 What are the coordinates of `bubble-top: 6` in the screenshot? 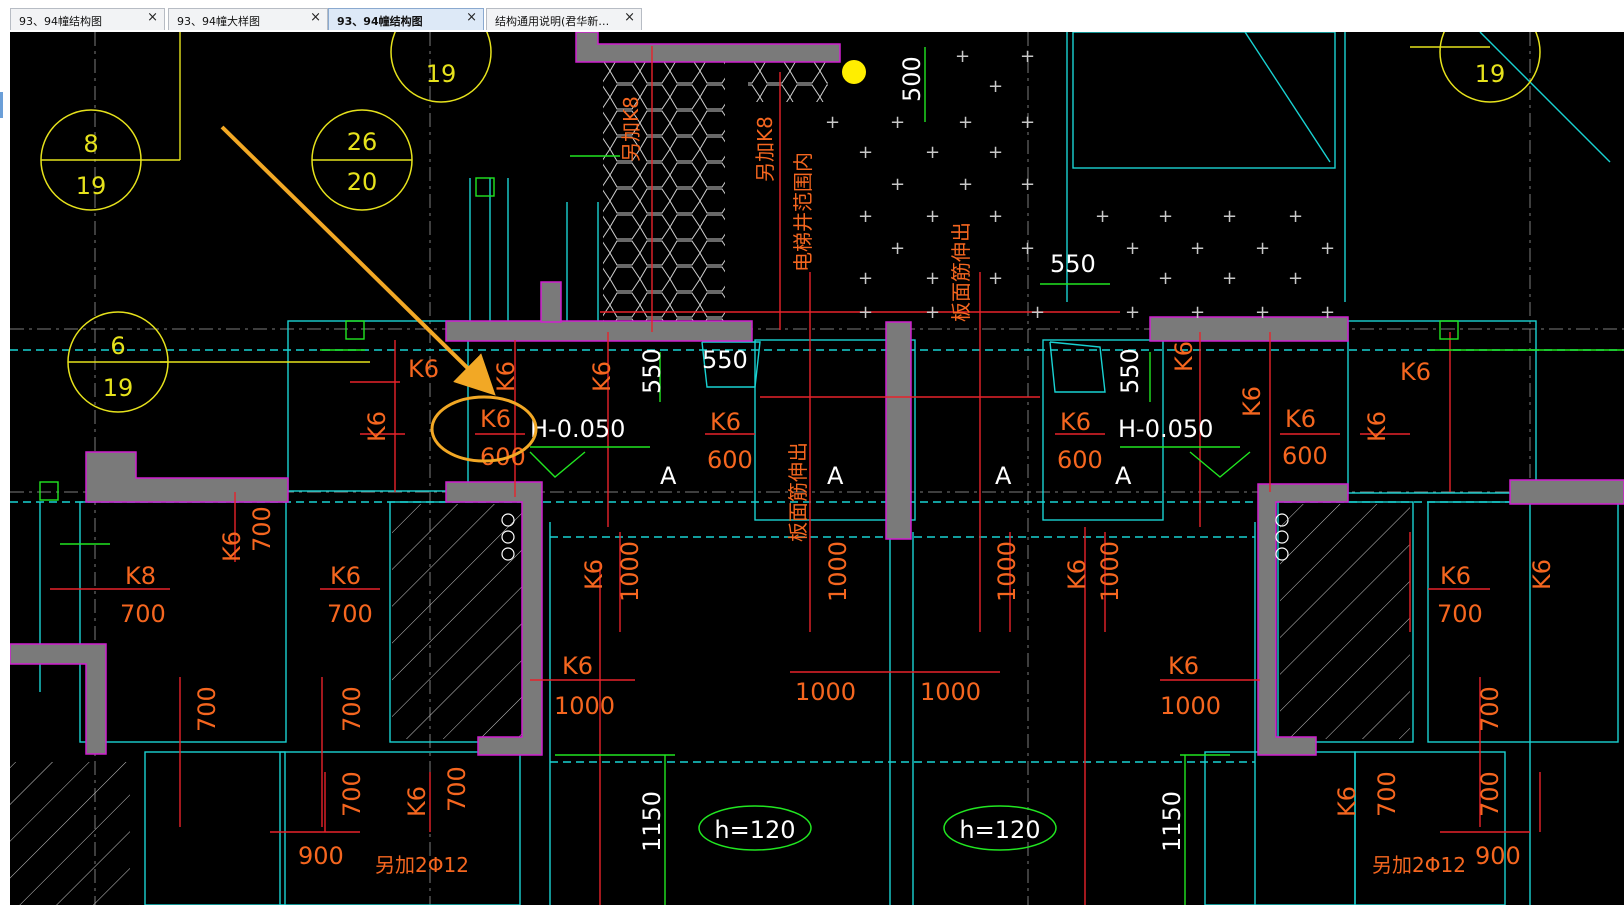 It's located at (117, 346).